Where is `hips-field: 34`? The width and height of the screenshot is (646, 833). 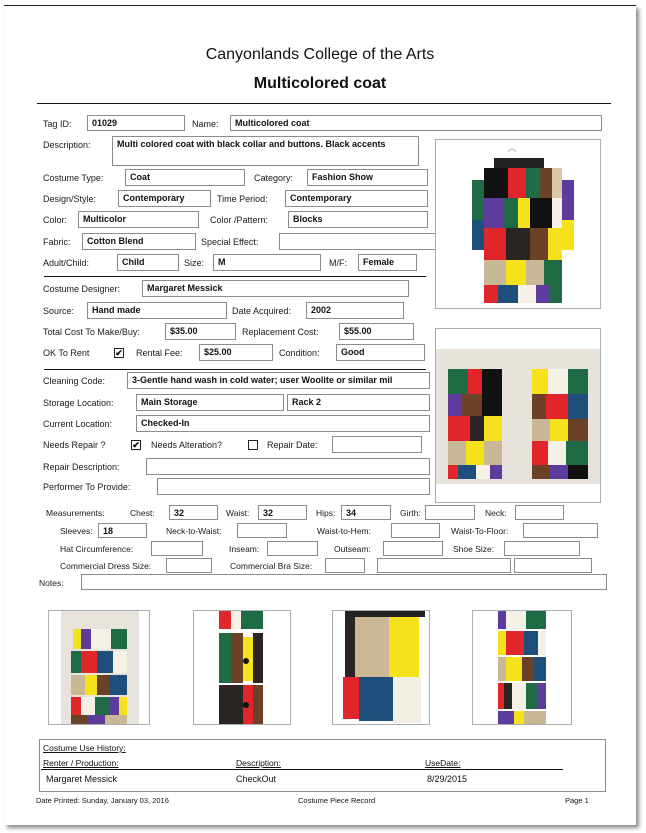
hips-field: 34 is located at coordinates (366, 512).